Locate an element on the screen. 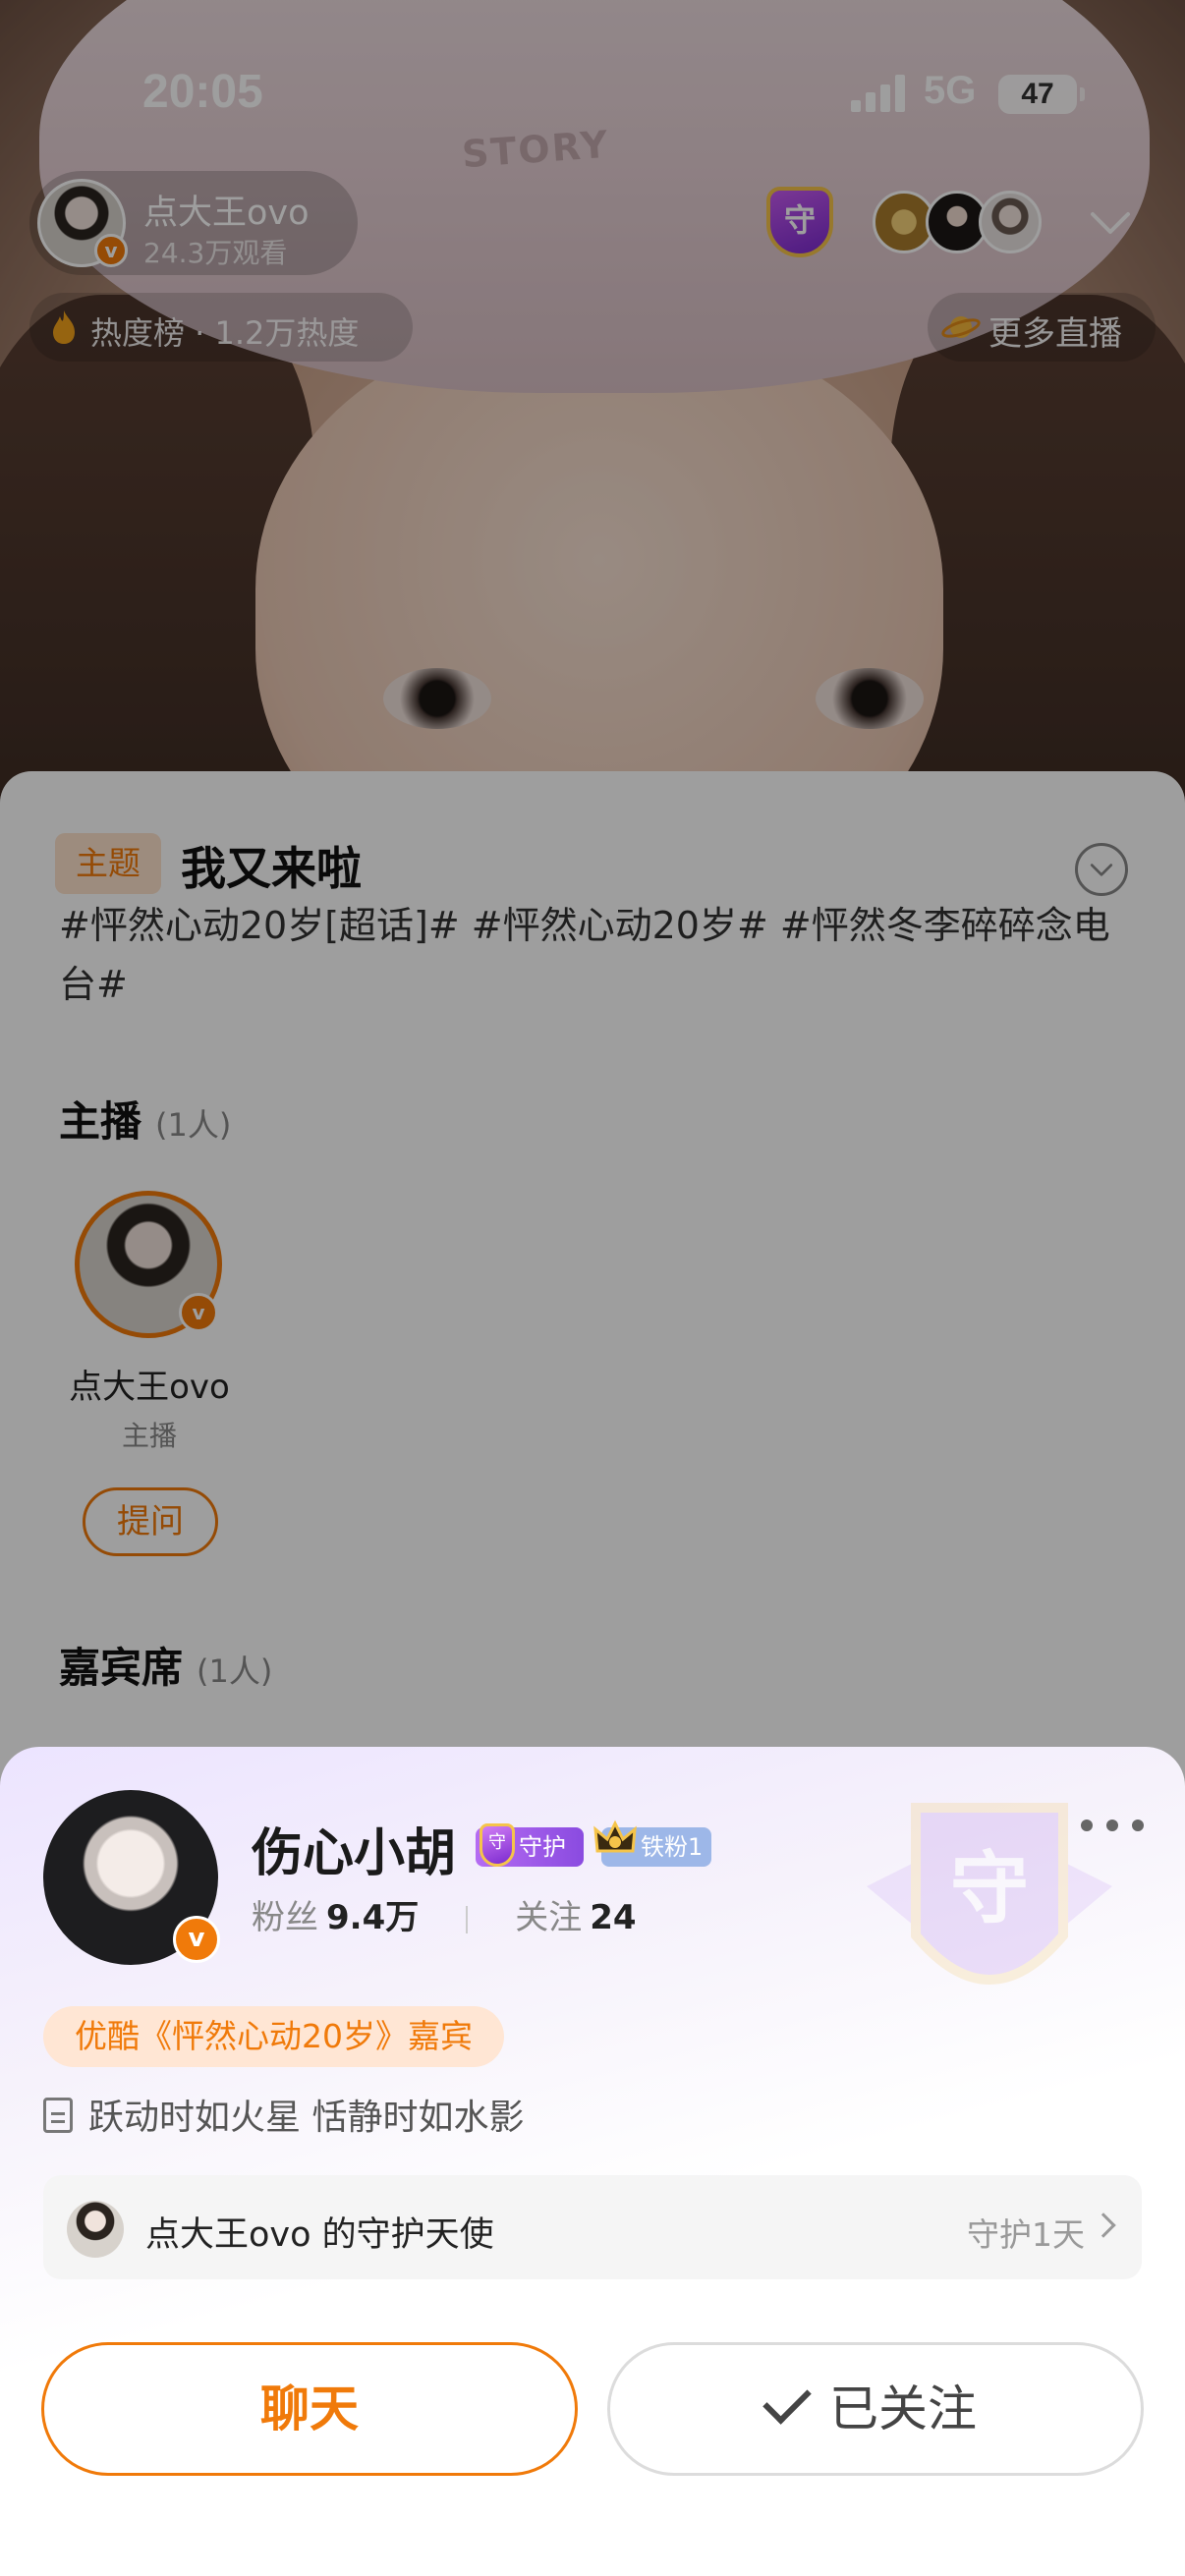 The height and width of the screenshot is (2576, 1185). ask-question-button: 提问 is located at coordinates (151, 1521).